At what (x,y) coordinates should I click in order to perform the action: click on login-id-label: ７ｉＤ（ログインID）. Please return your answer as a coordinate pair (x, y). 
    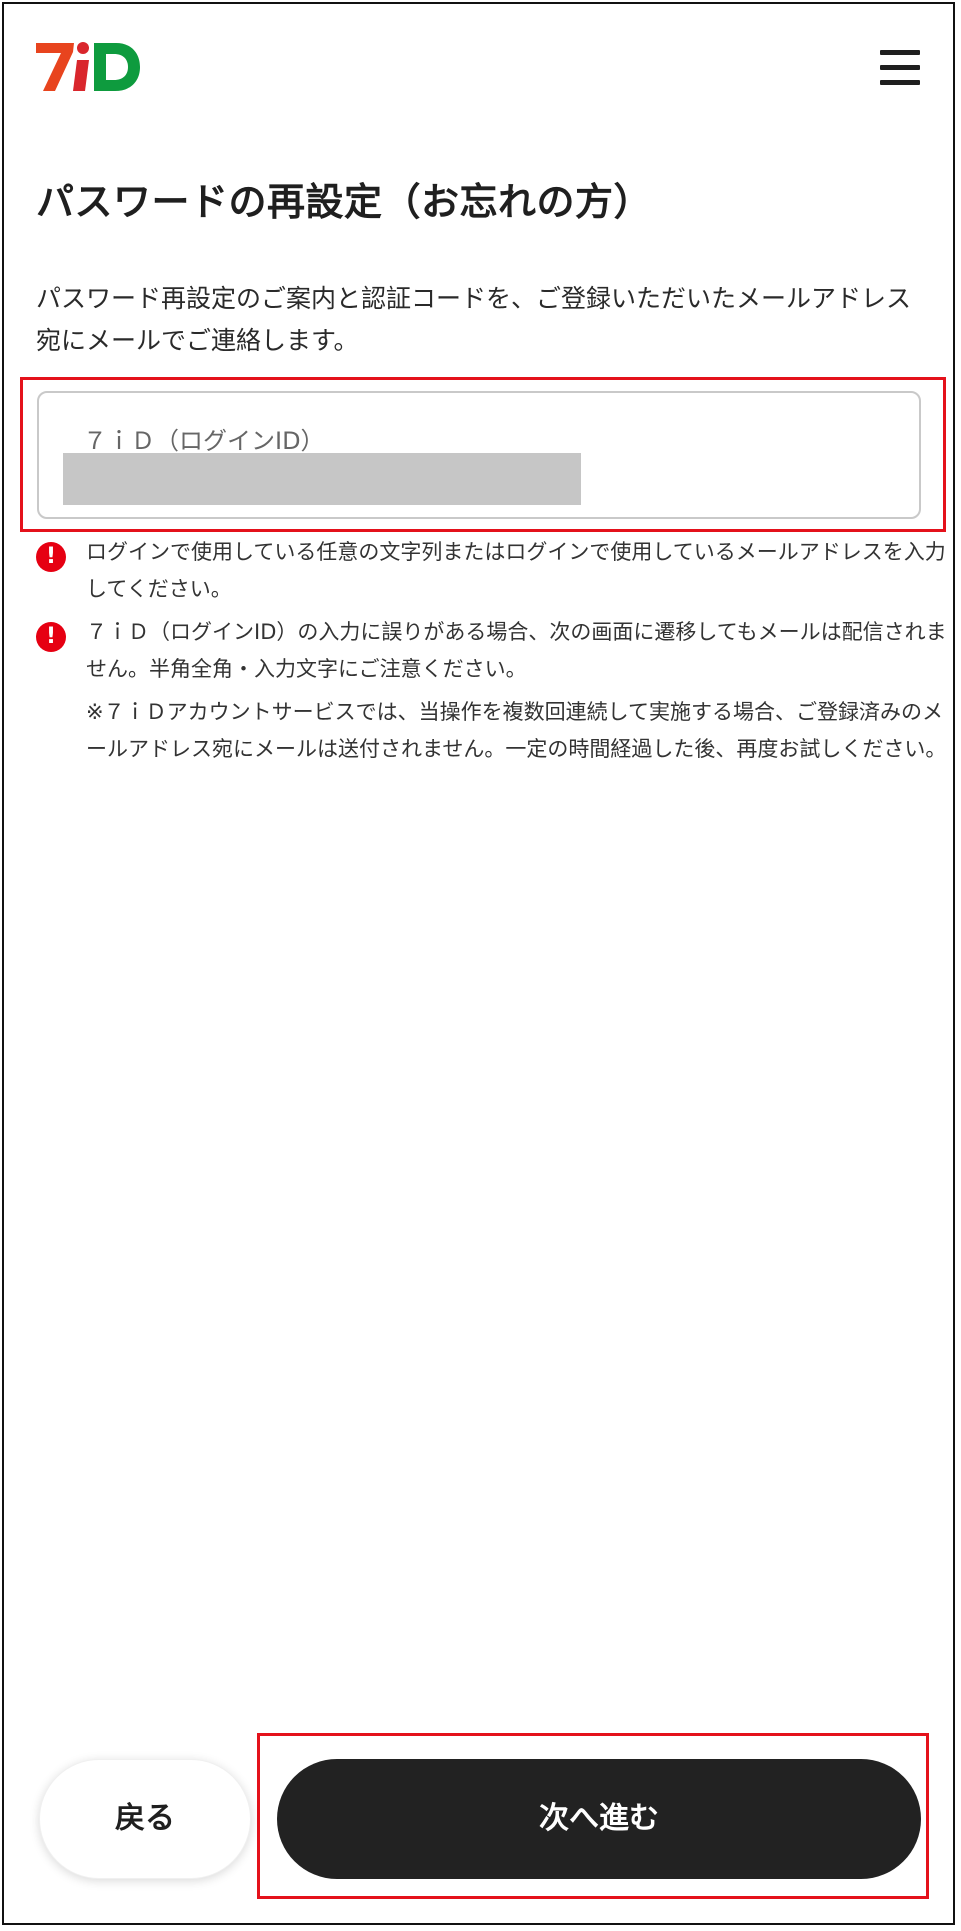
    Looking at the image, I should click on (204, 441).